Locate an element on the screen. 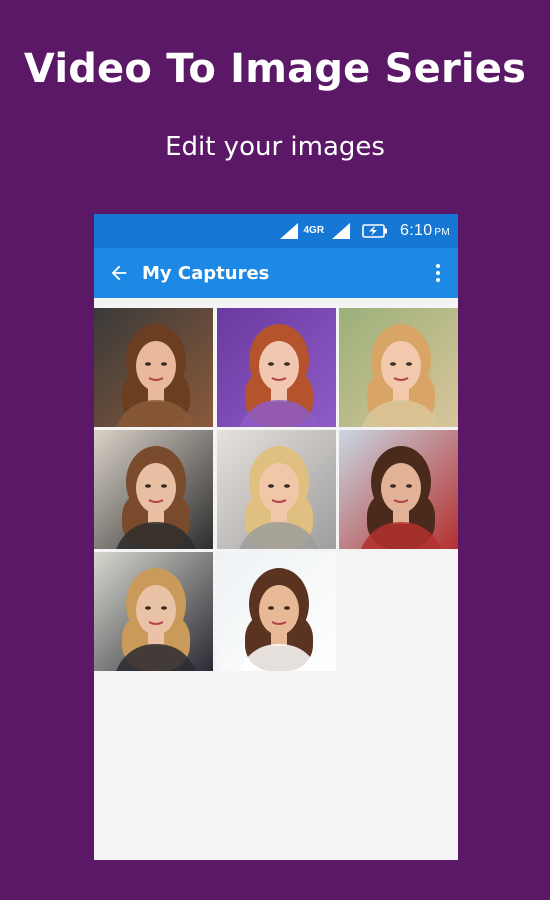  status-bar: 4GR 6:10 PM is located at coordinates (276, 231).